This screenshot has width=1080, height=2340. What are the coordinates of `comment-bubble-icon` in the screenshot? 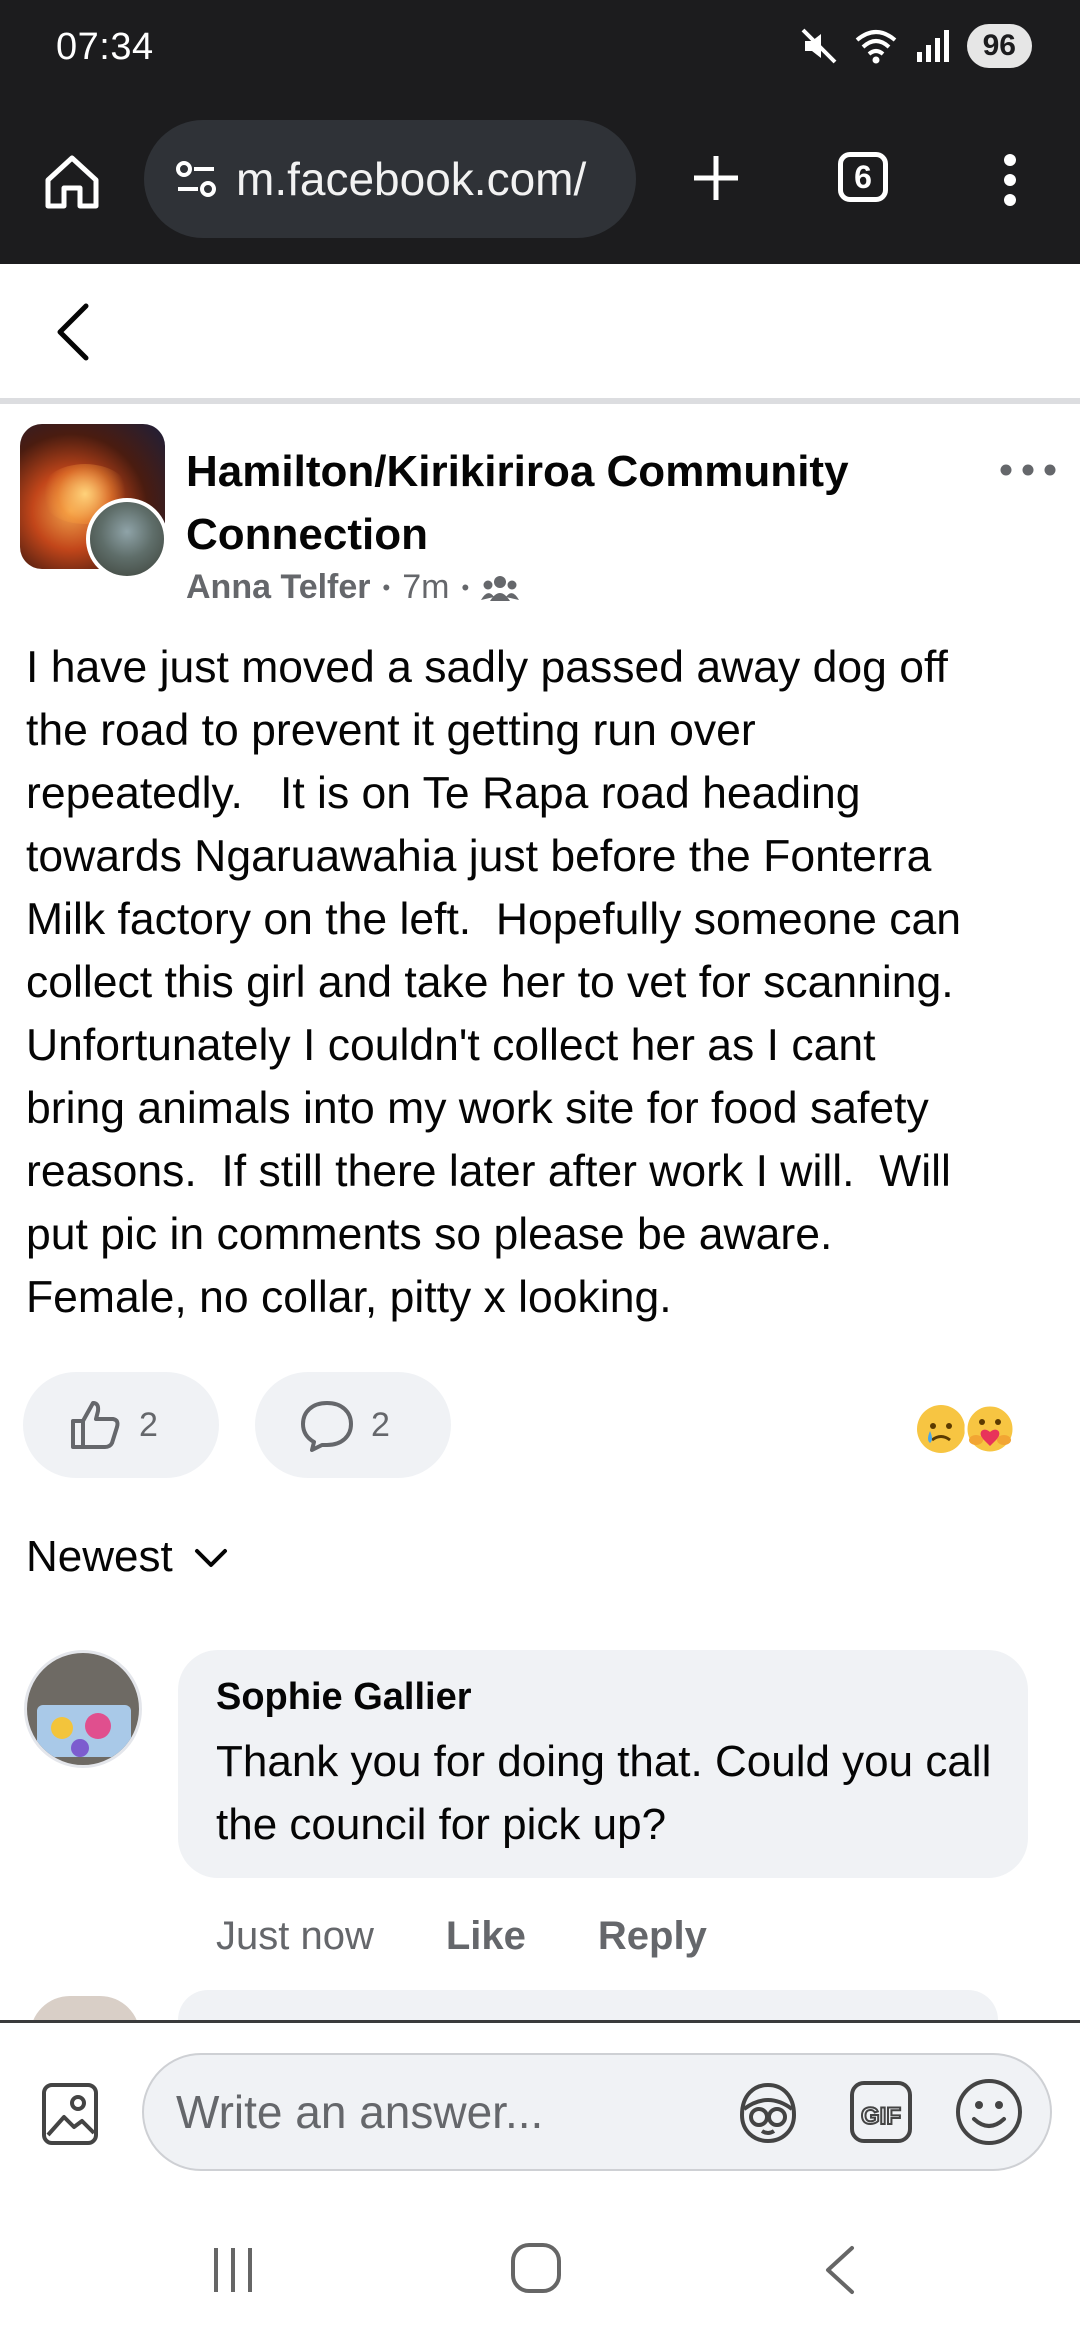 It's located at (327, 1426).